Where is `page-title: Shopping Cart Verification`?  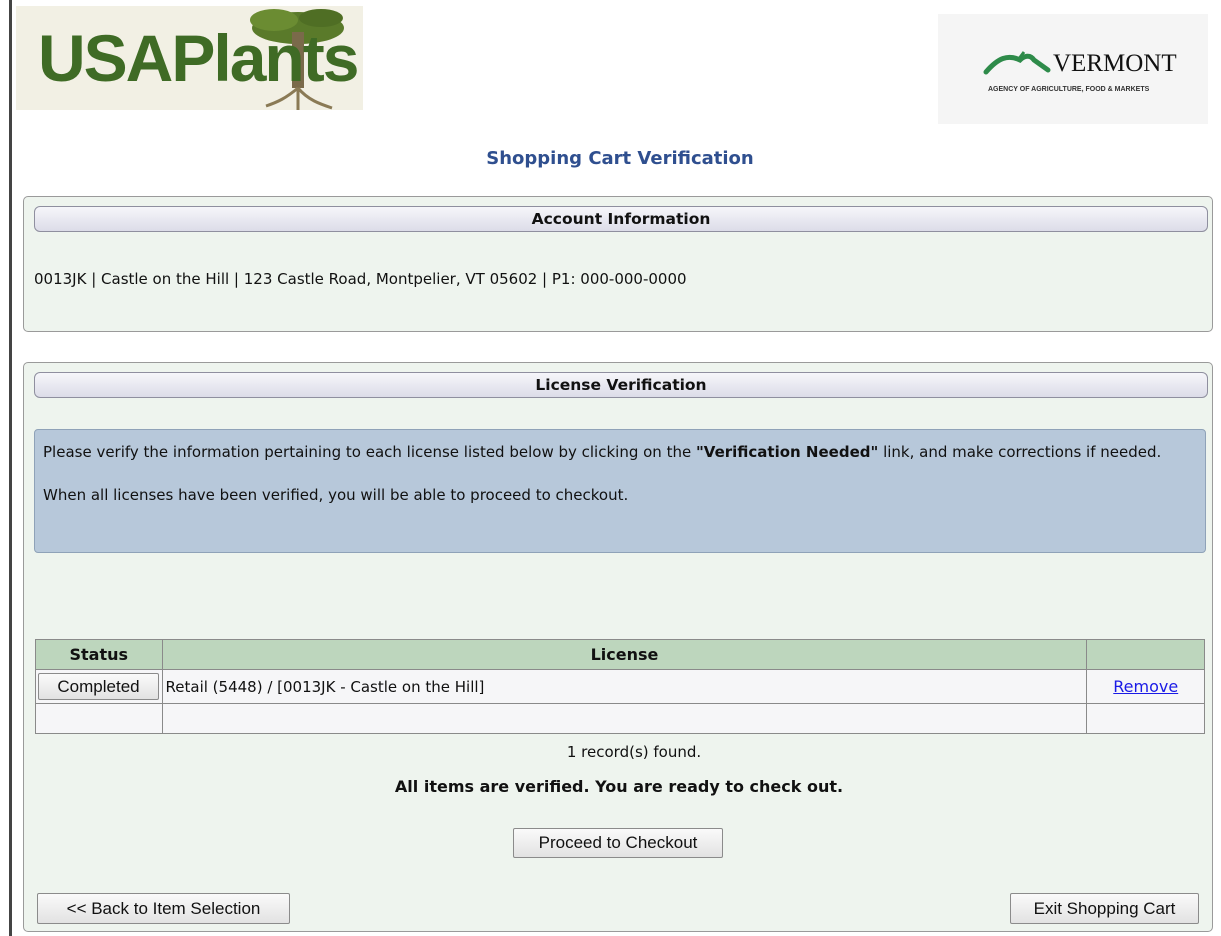
page-title: Shopping Cart Verification is located at coordinates (620, 158).